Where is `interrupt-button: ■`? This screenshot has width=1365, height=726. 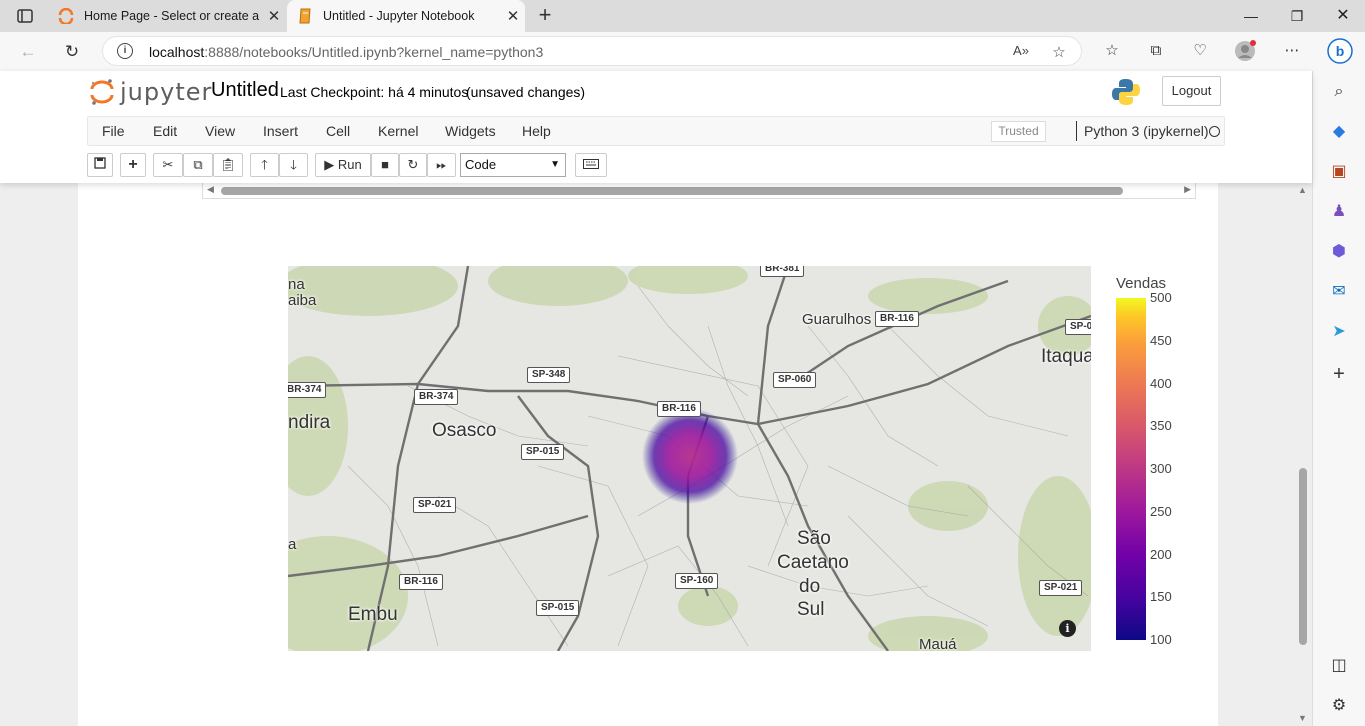 interrupt-button: ■ is located at coordinates (385, 165).